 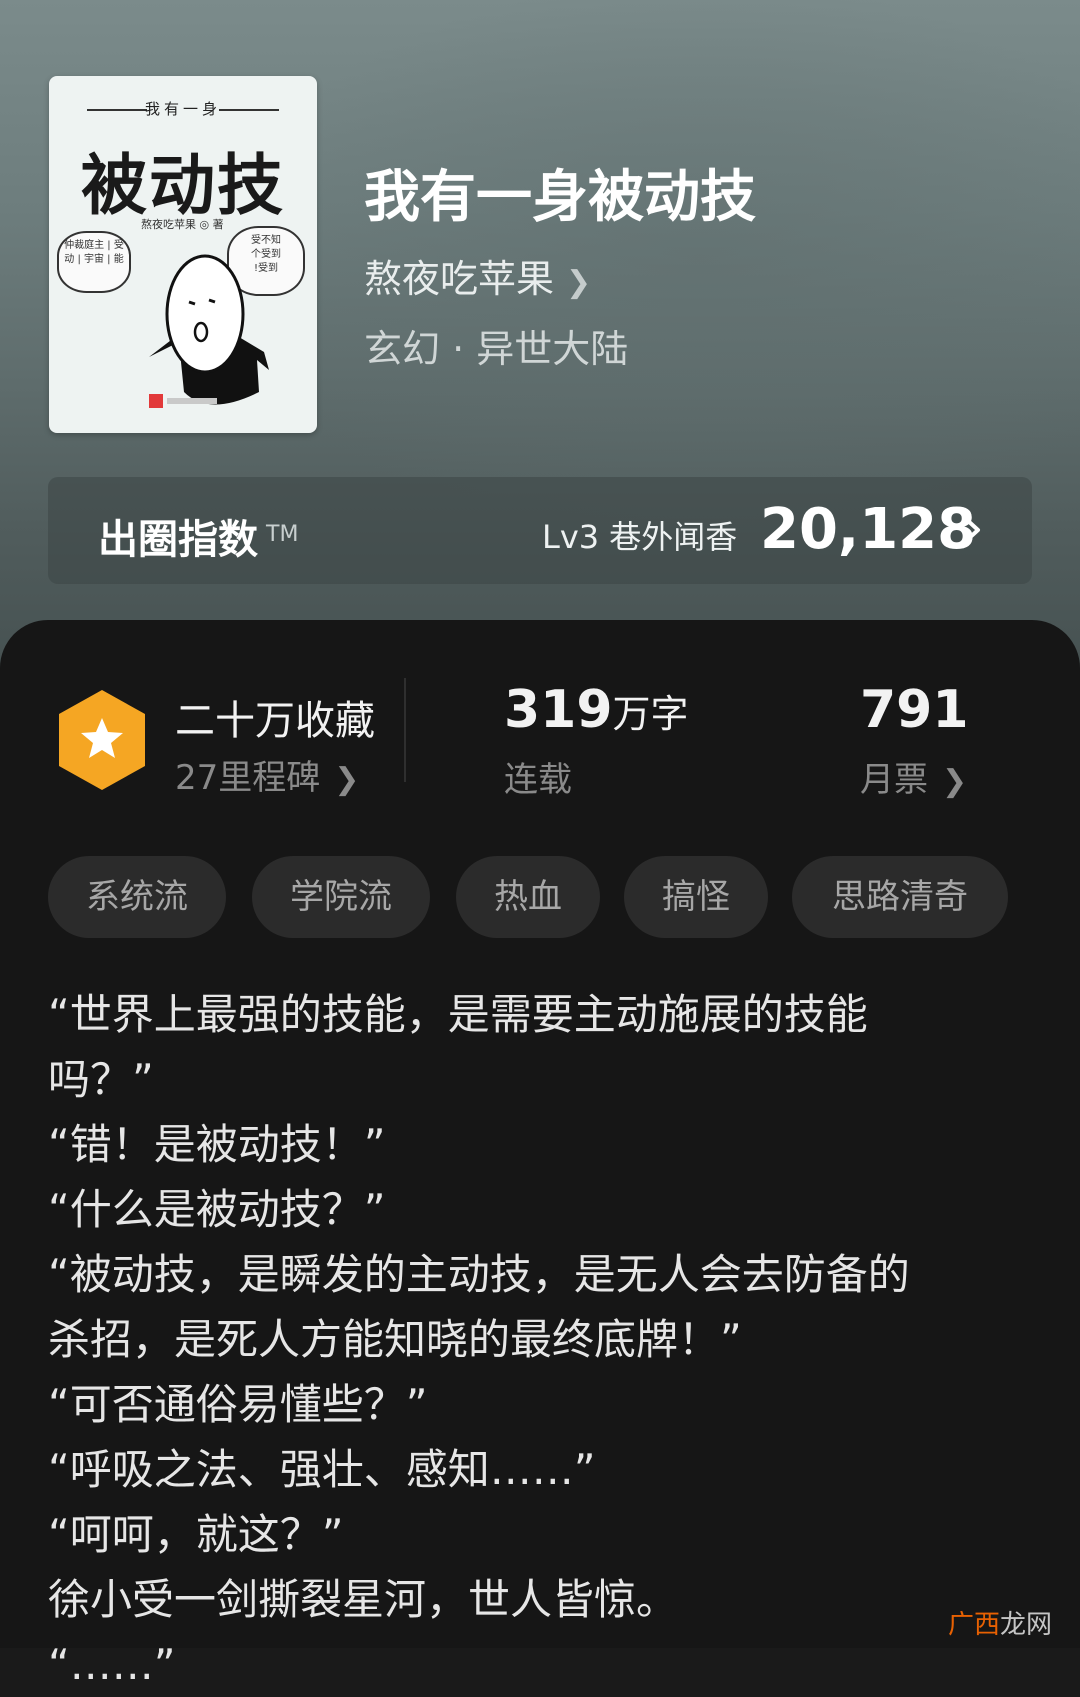 What do you see at coordinates (900, 897) in the screenshot?
I see `tag-chip: 思路清奇` at bounding box center [900, 897].